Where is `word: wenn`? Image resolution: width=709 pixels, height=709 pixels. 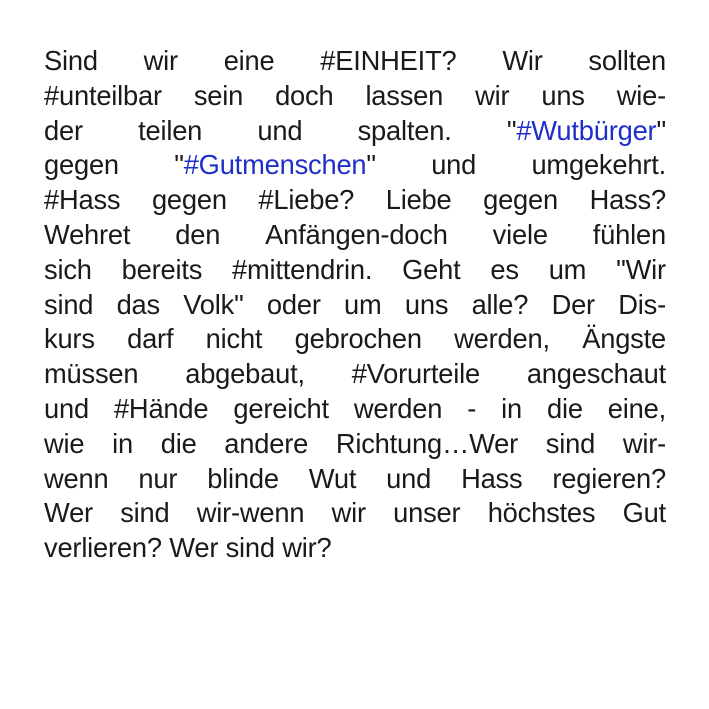
word: wenn is located at coordinates (76, 478).